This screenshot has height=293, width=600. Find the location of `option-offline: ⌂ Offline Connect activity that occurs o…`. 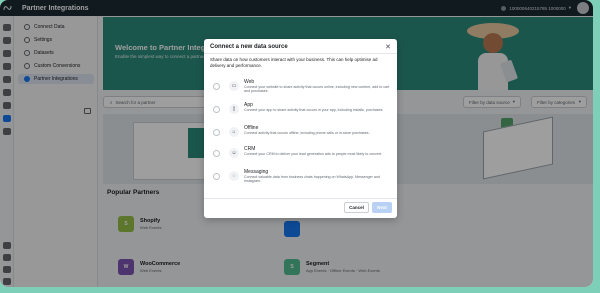

option-offline: ⌂ Offline Connect activity that occurs o… is located at coordinates (301, 135).